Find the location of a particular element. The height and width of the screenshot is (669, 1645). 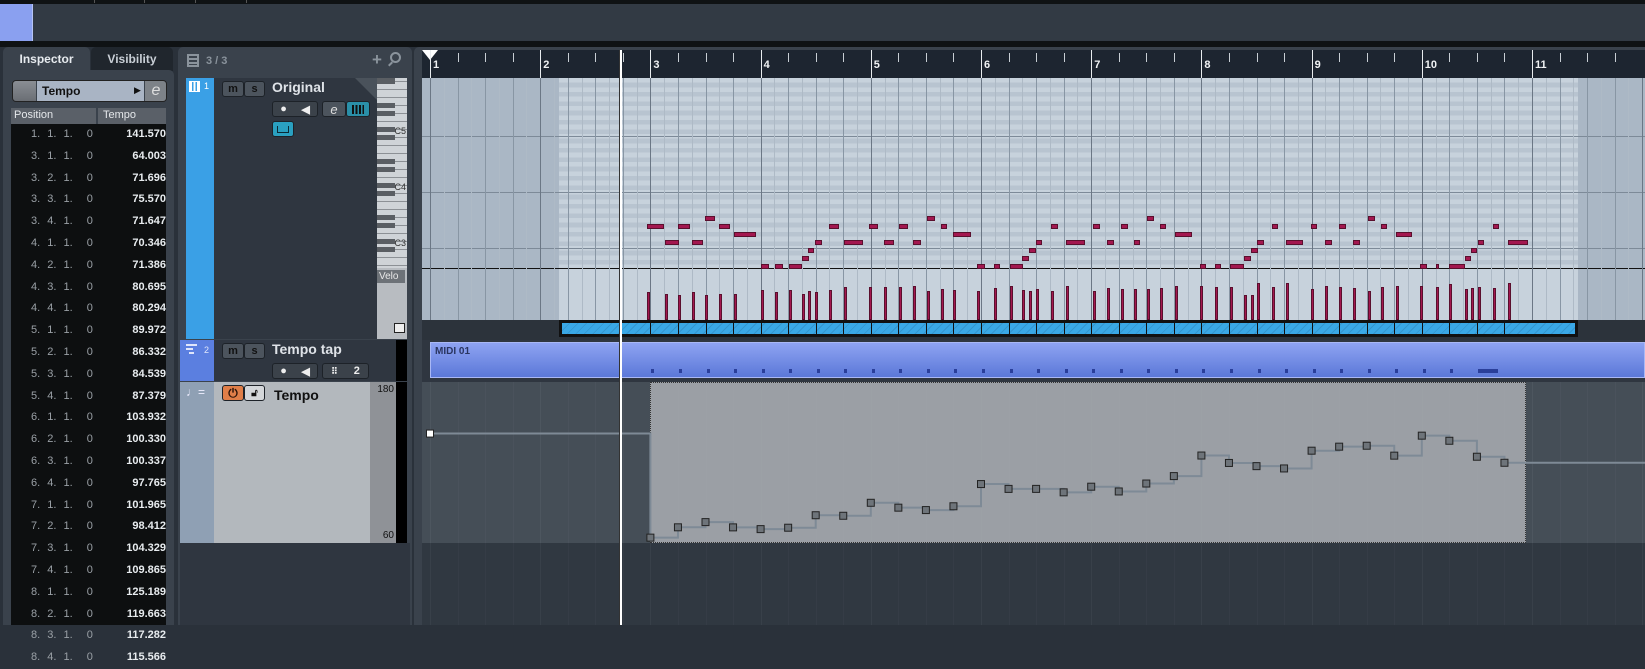

tempo-table-row: 8. 1. 1. 0 125.189 is located at coordinates (88, 593).